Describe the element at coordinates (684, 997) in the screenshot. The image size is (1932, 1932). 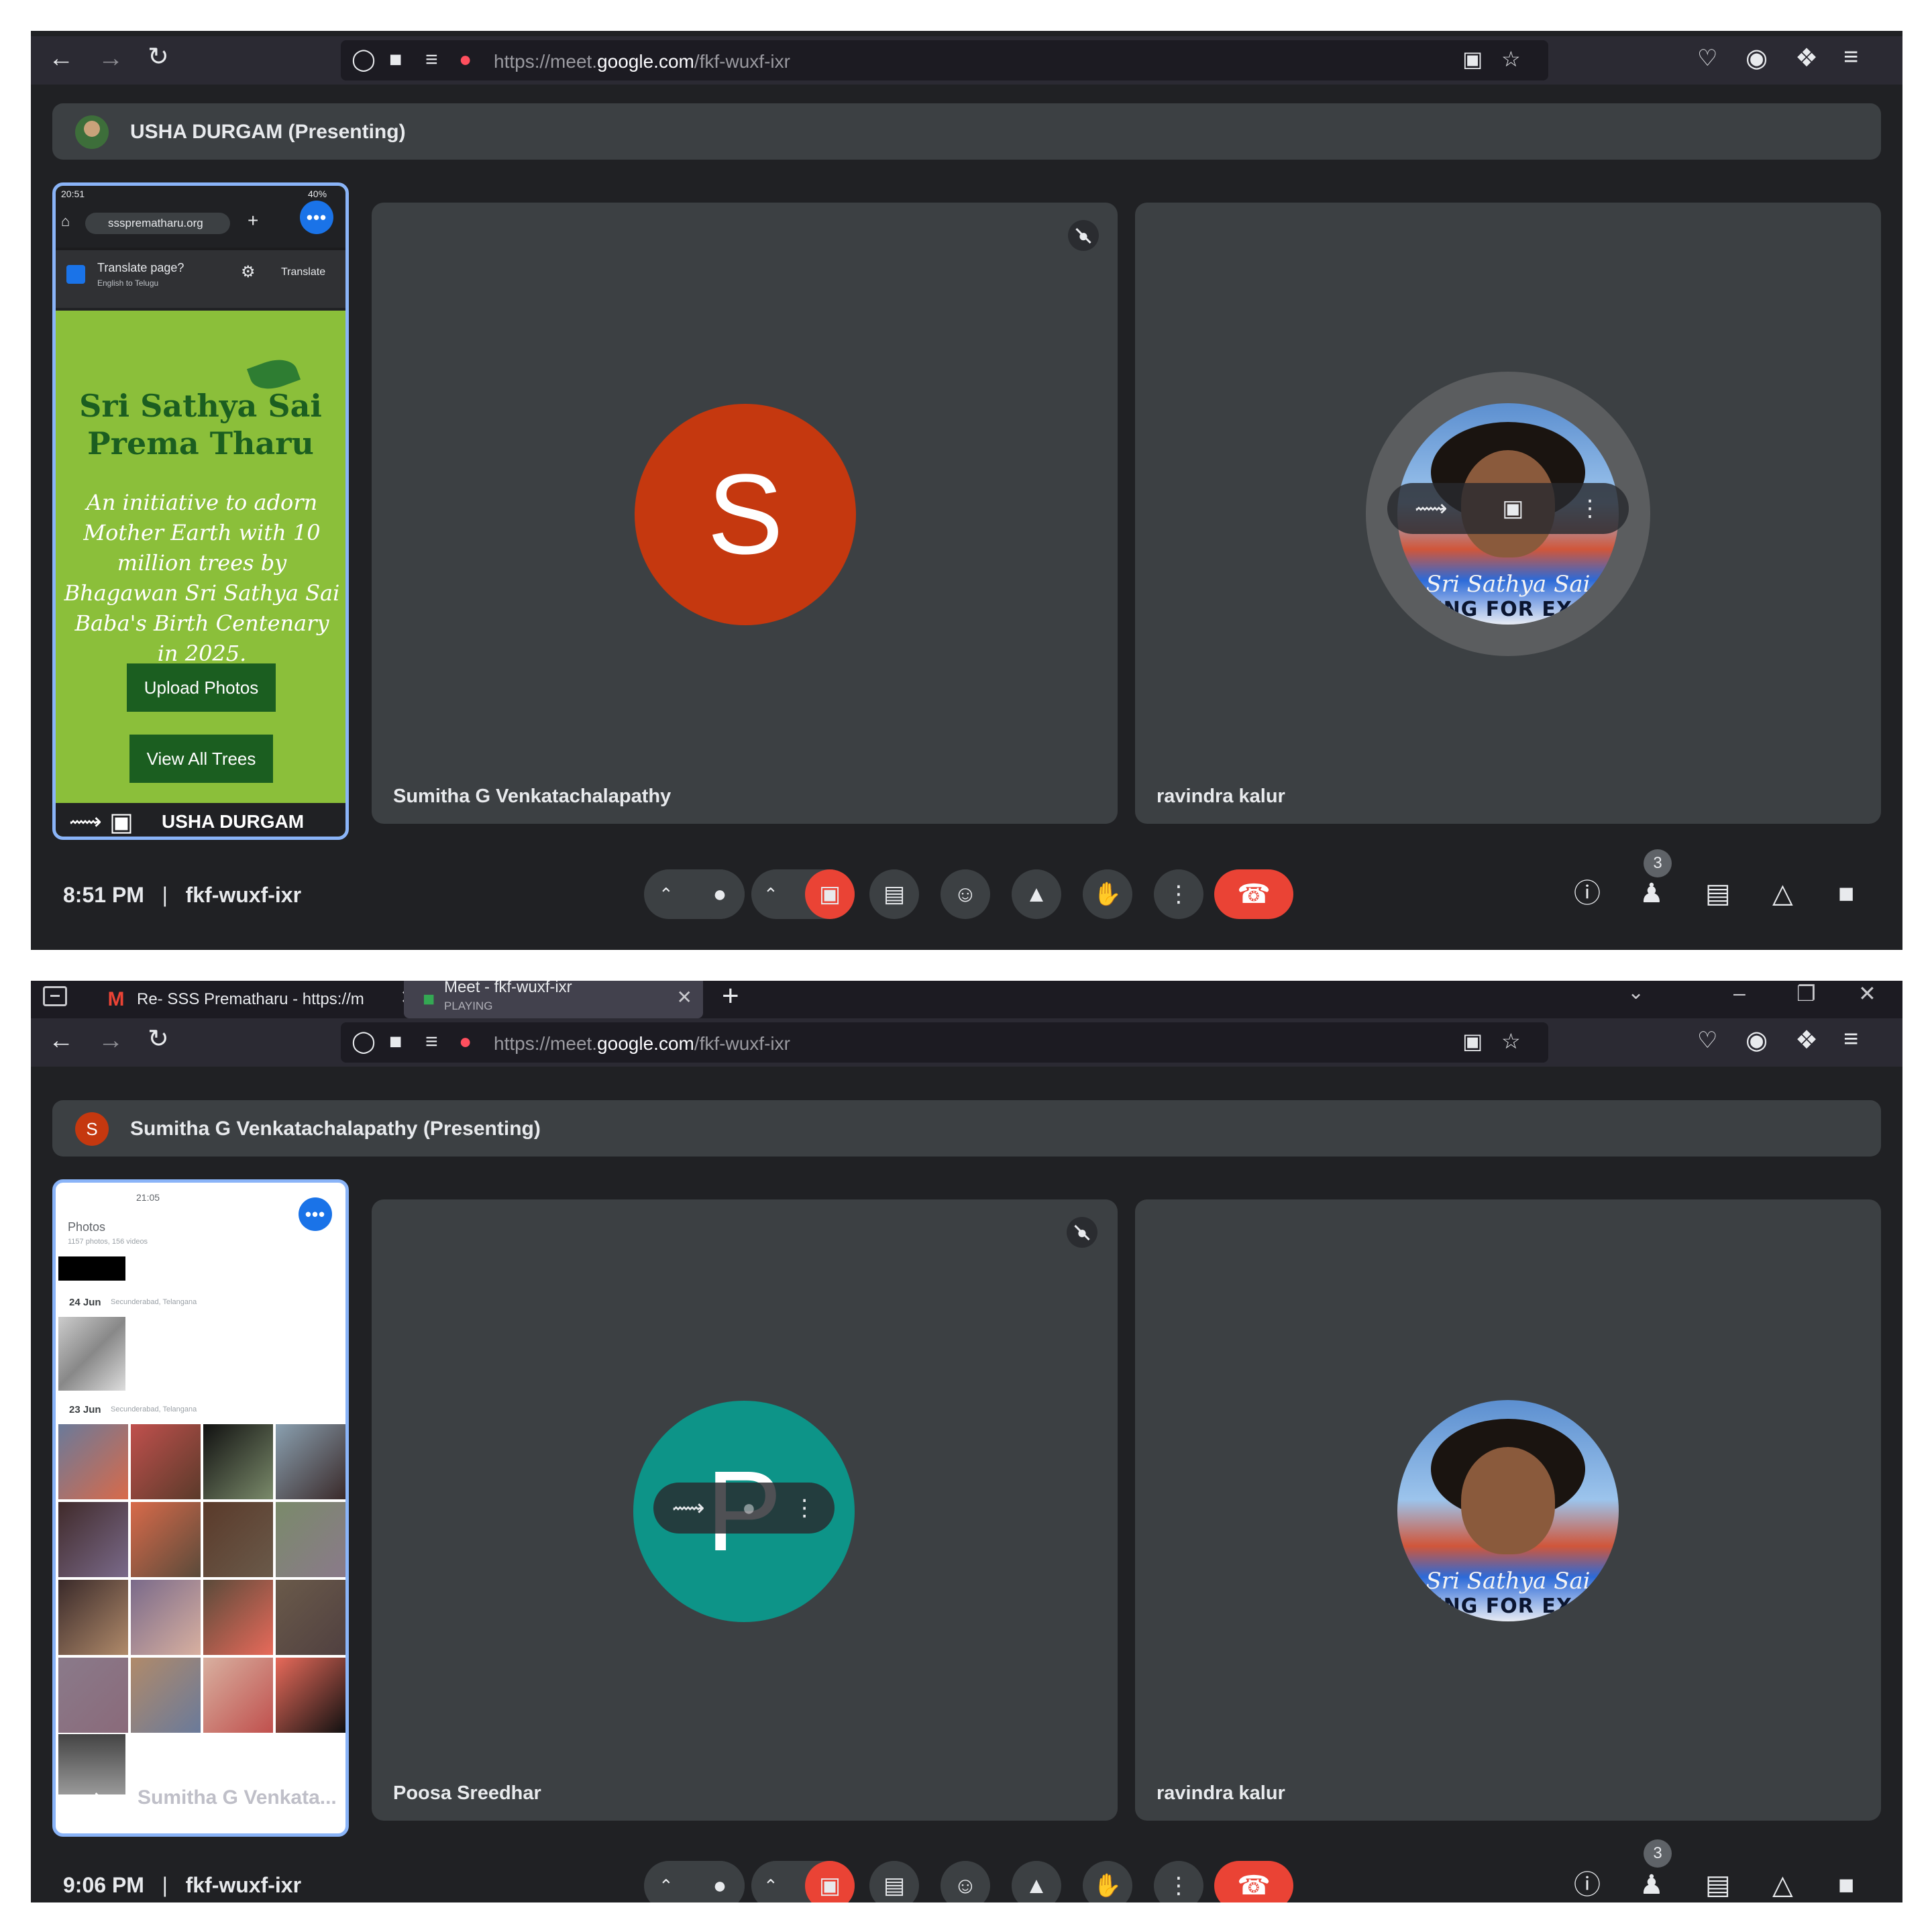
I see `close-icon: ✕` at that location.